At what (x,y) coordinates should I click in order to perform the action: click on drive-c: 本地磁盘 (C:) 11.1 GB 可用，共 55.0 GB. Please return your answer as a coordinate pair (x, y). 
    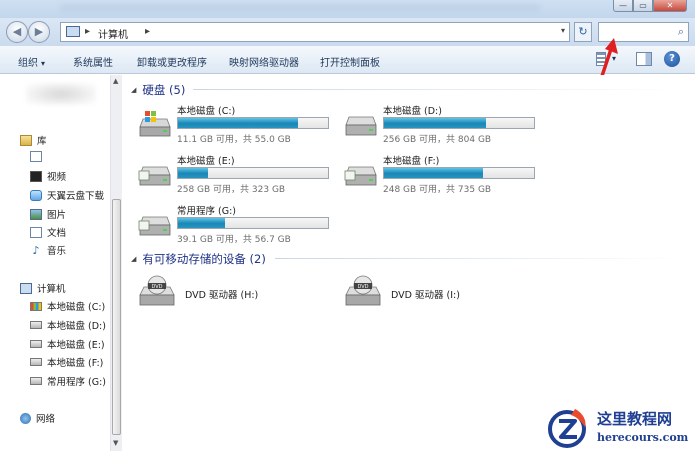
    Looking at the image, I should click on (237, 126).